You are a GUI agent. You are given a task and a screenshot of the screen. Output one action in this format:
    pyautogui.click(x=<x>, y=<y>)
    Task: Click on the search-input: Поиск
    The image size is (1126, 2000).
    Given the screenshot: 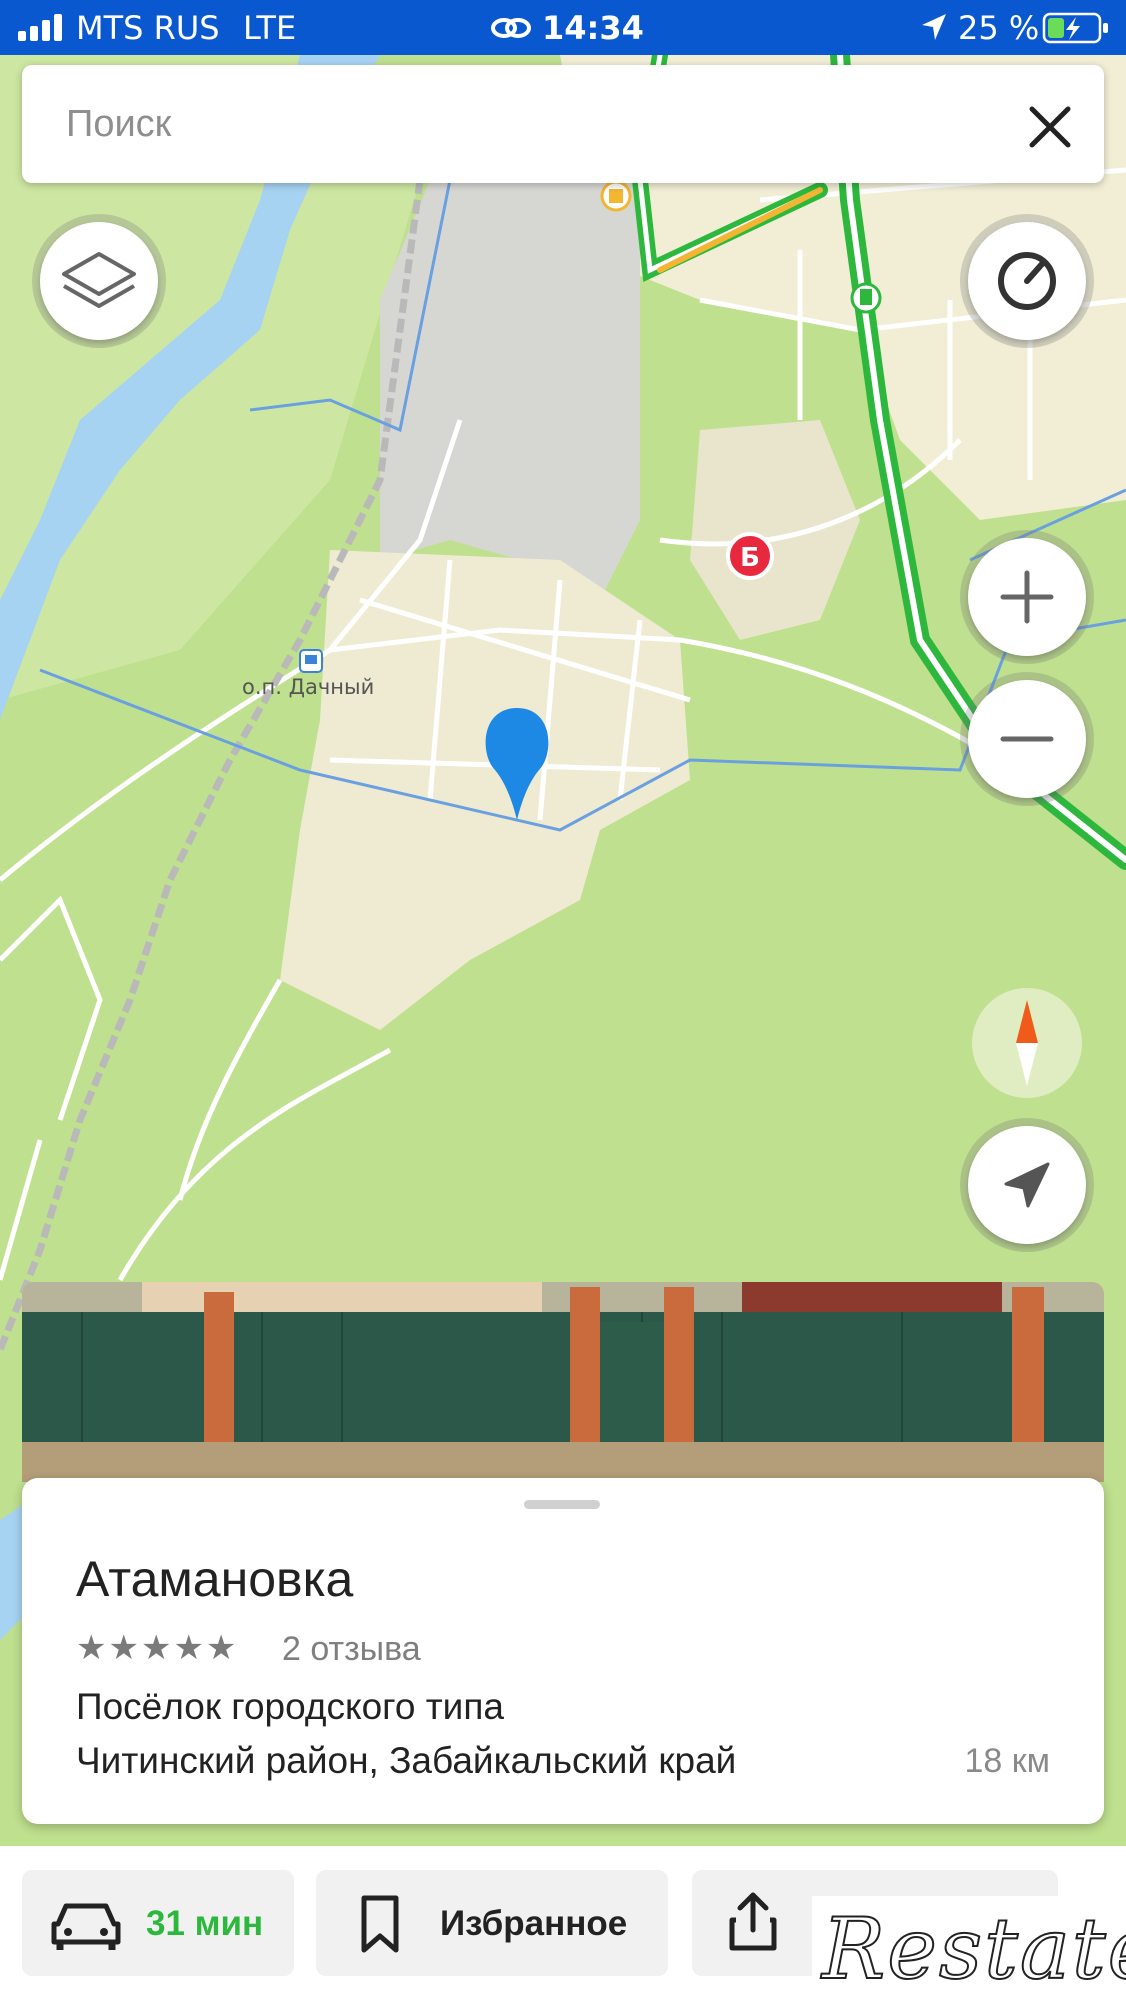 What is the action you would take?
    pyautogui.click(x=118, y=124)
    